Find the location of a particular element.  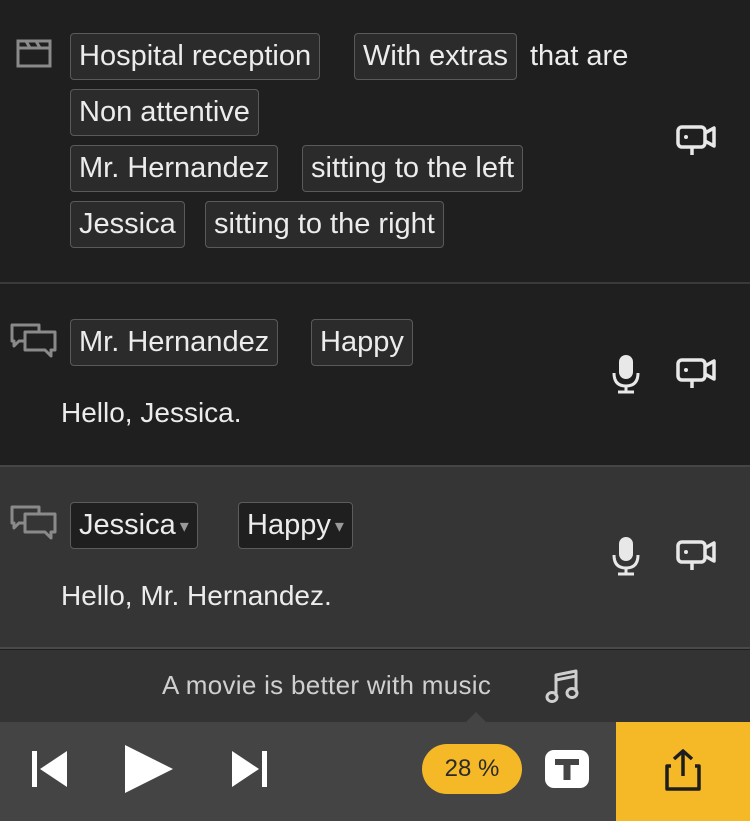

character-1-name-tag: Mr. Hernandez is located at coordinates (174, 168).